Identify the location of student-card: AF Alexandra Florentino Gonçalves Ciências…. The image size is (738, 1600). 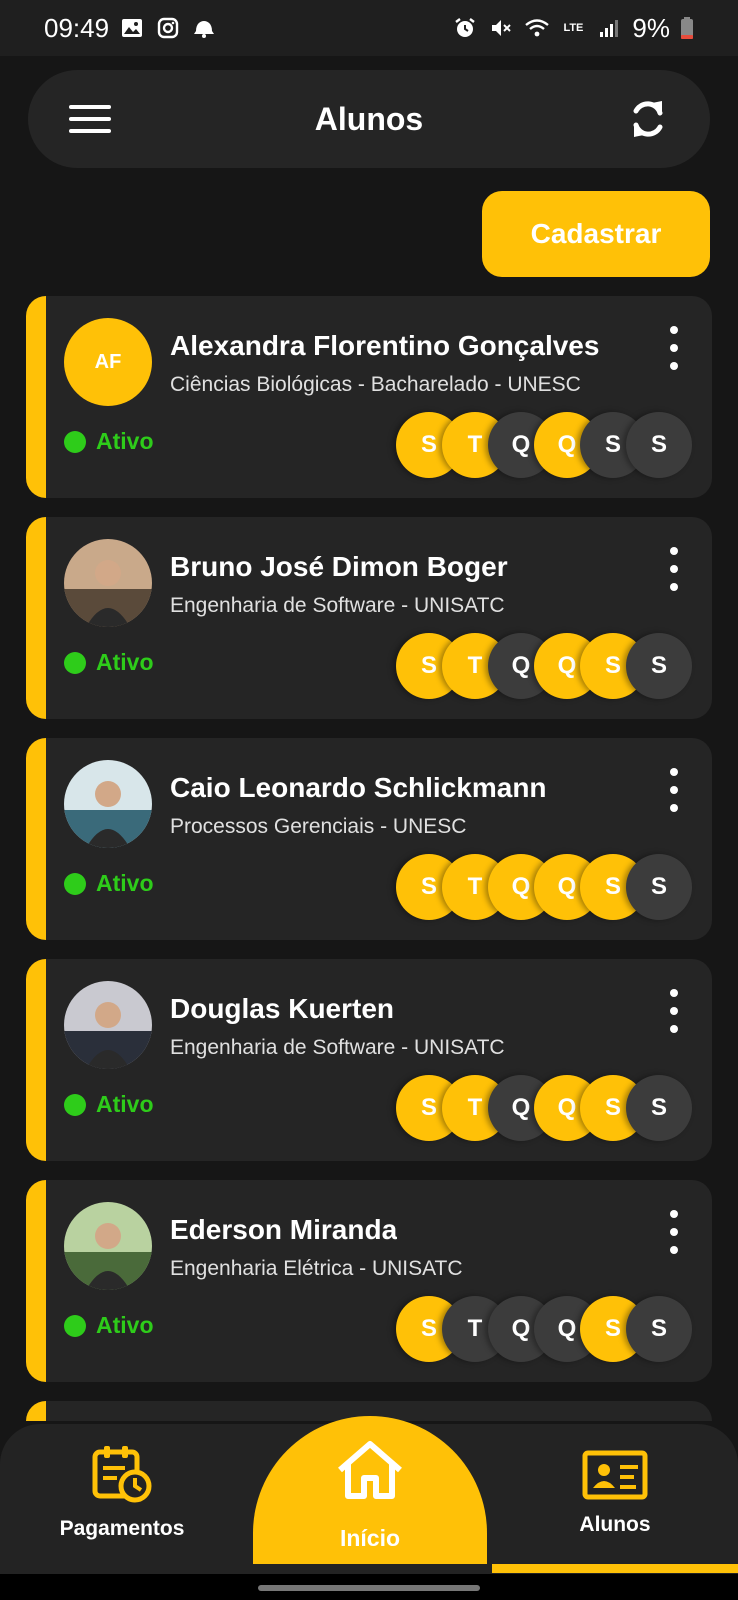
(369, 397).